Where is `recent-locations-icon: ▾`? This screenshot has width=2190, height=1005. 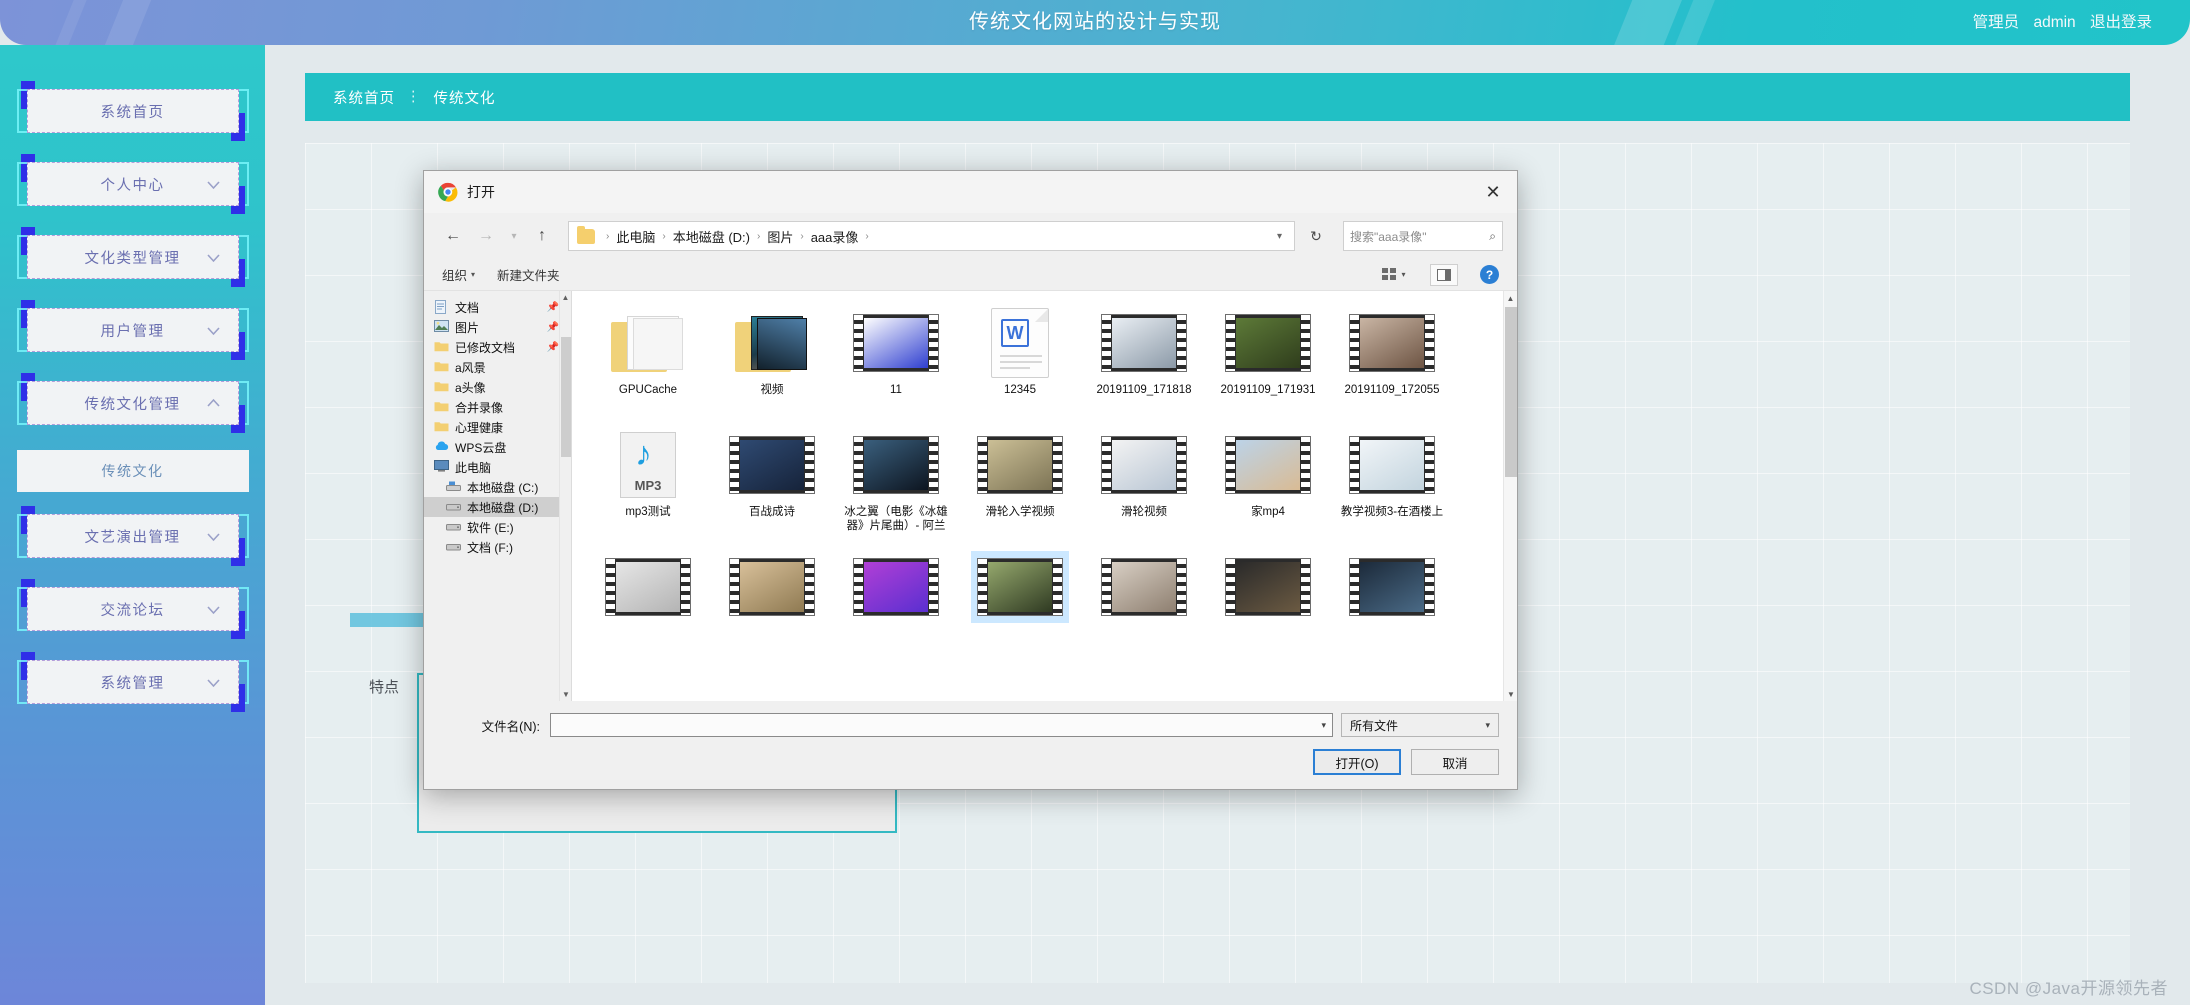
recent-locations-icon: ▾ is located at coordinates (514, 236).